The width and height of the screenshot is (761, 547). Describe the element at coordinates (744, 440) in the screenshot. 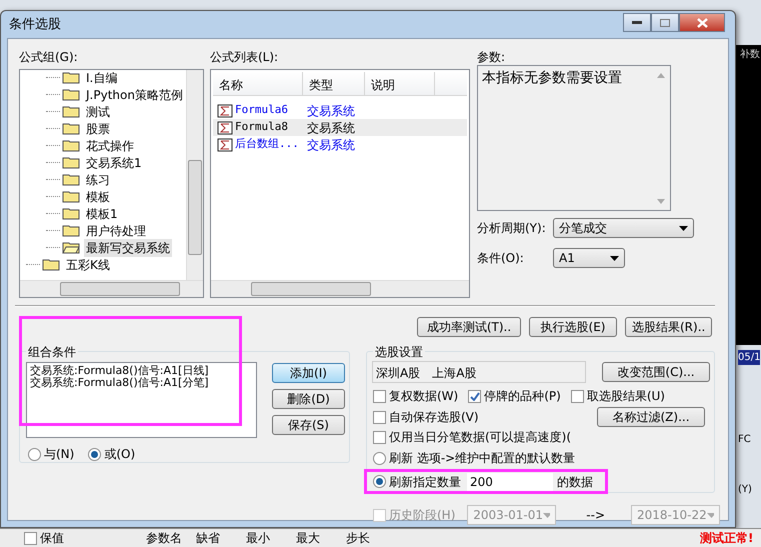

I see `side-label: FC` at that location.